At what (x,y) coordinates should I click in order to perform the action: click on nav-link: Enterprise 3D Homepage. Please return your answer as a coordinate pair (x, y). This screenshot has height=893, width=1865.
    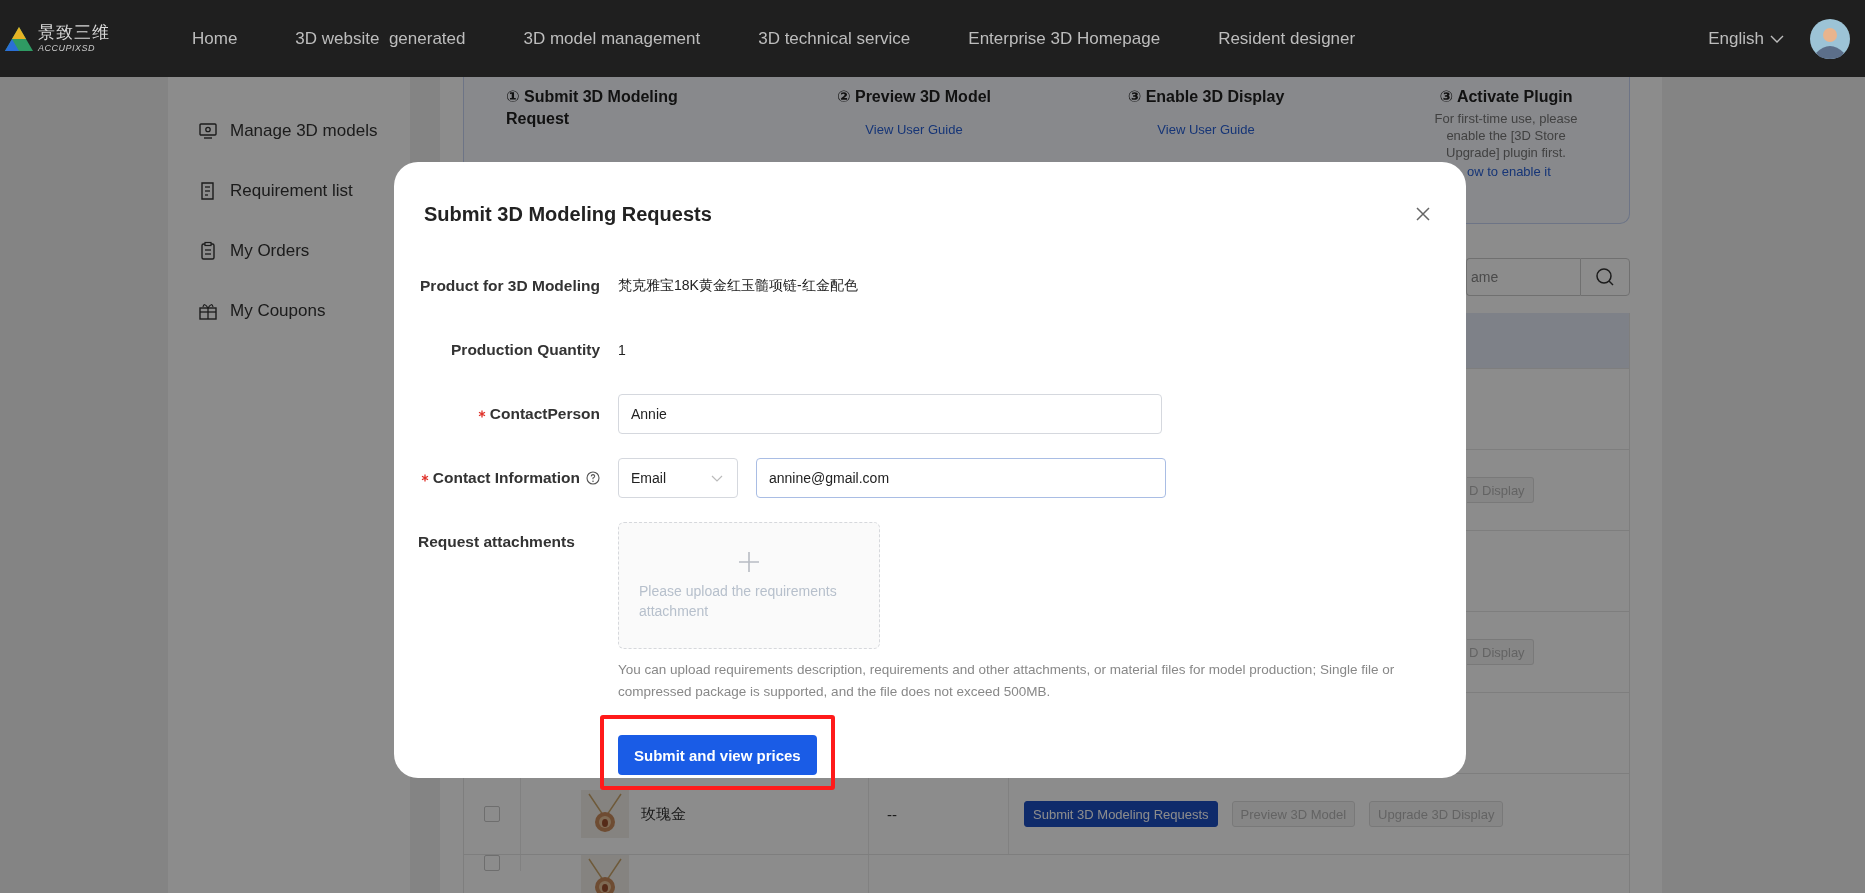
    Looking at the image, I should click on (1064, 38).